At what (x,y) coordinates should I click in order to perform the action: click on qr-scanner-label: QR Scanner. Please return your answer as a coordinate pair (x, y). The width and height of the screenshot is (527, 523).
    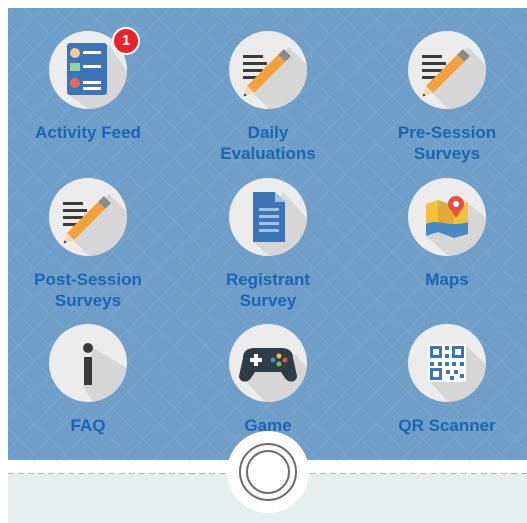
    Looking at the image, I should click on (447, 425).